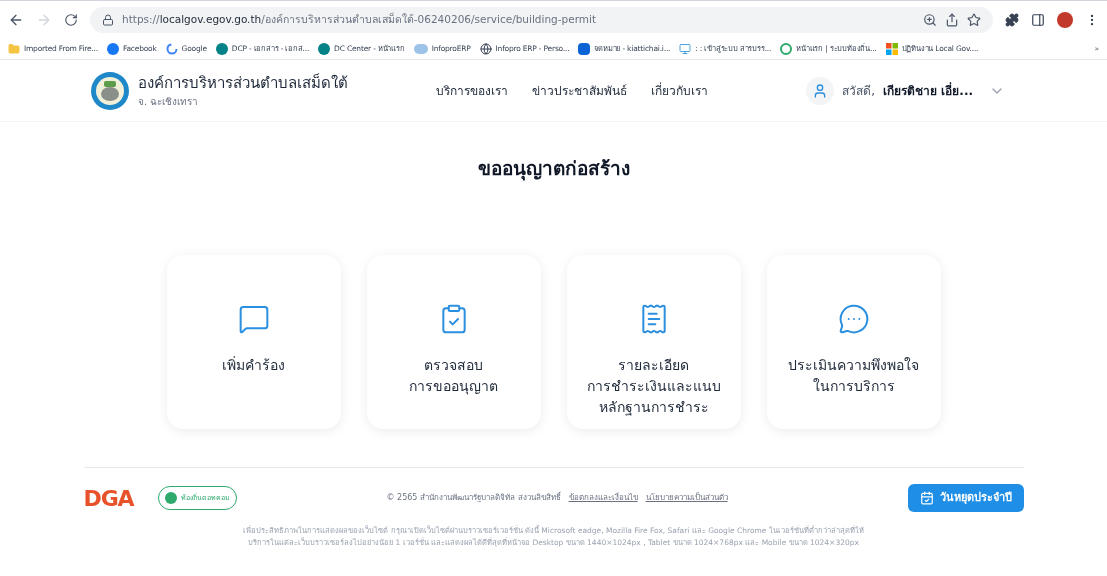 Image resolution: width=1107 pixels, height=576 pixels. What do you see at coordinates (653, 386) in the screenshot?
I see `card-label: การชำระเงินและแนบ` at bounding box center [653, 386].